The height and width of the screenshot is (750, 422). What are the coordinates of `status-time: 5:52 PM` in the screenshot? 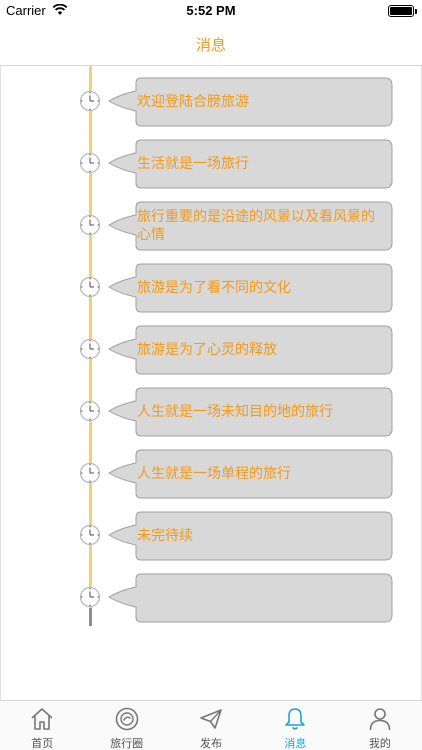 It's located at (211, 10).